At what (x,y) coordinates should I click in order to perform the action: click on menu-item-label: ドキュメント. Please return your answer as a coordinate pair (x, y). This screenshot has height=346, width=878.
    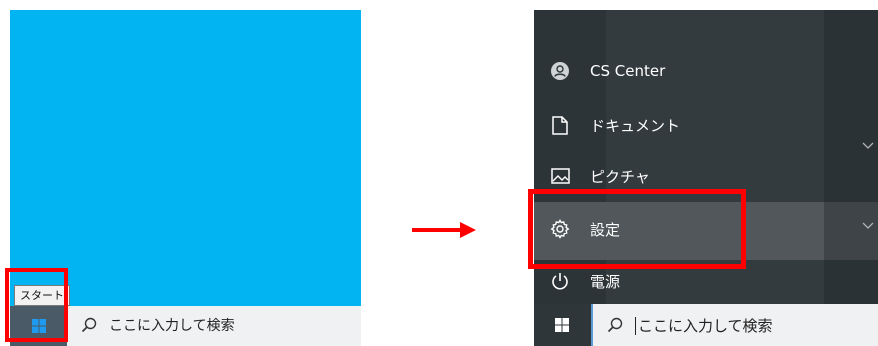
    Looking at the image, I should click on (635, 125).